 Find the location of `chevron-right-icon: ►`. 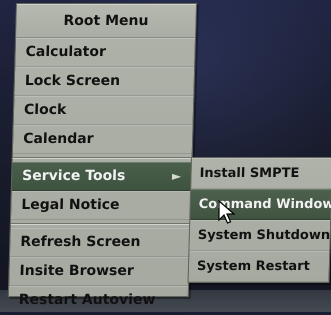

chevron-right-icon: ► is located at coordinates (176, 176).